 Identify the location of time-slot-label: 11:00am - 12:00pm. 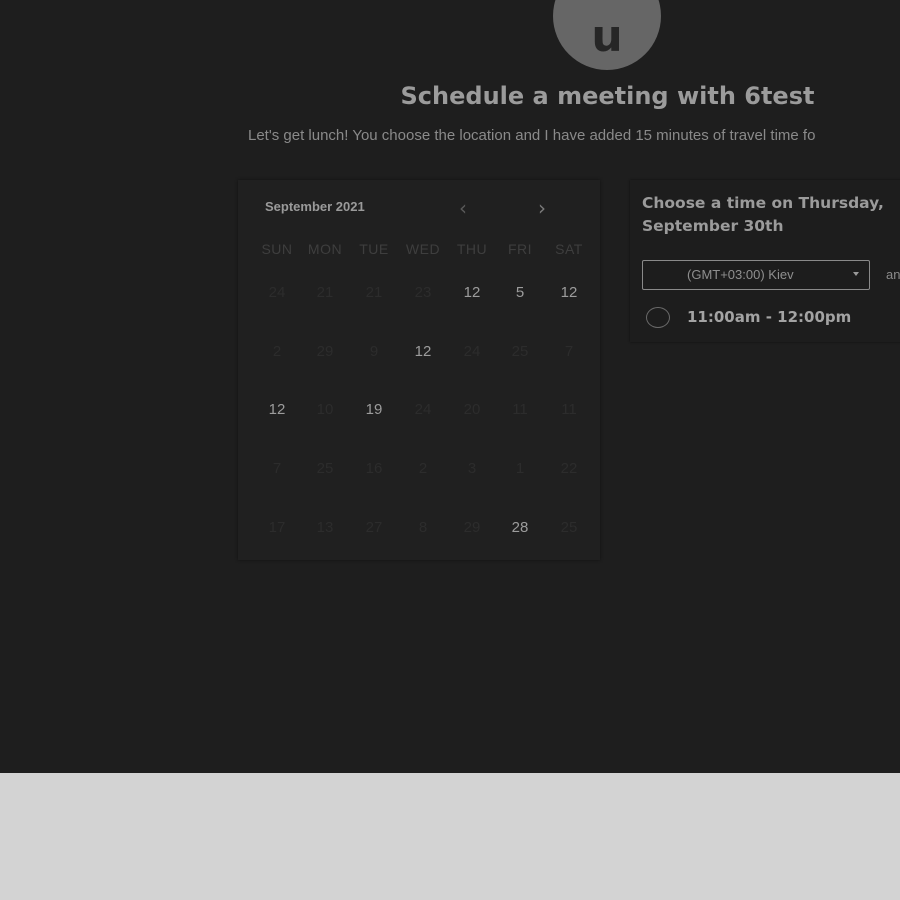
(769, 317).